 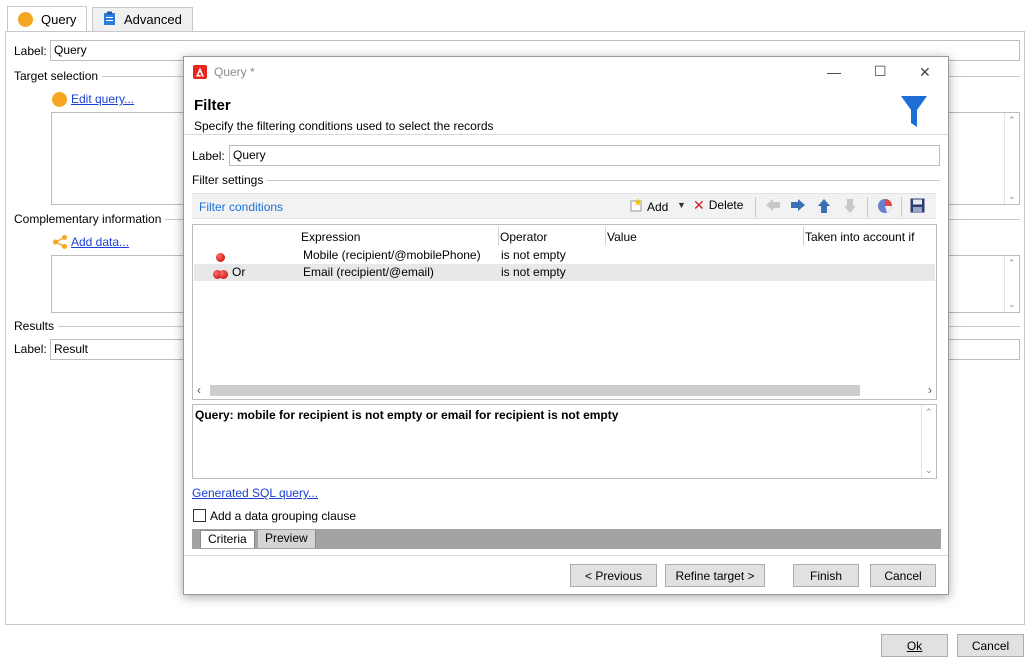 What do you see at coordinates (681, 205) in the screenshot?
I see `add-dropdown-icon: ▼` at bounding box center [681, 205].